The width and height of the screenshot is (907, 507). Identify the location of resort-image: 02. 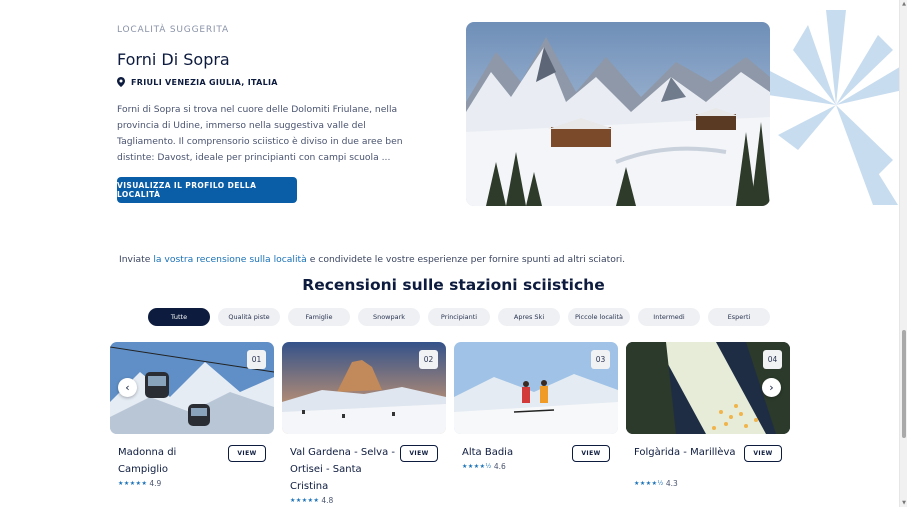
(364, 388).